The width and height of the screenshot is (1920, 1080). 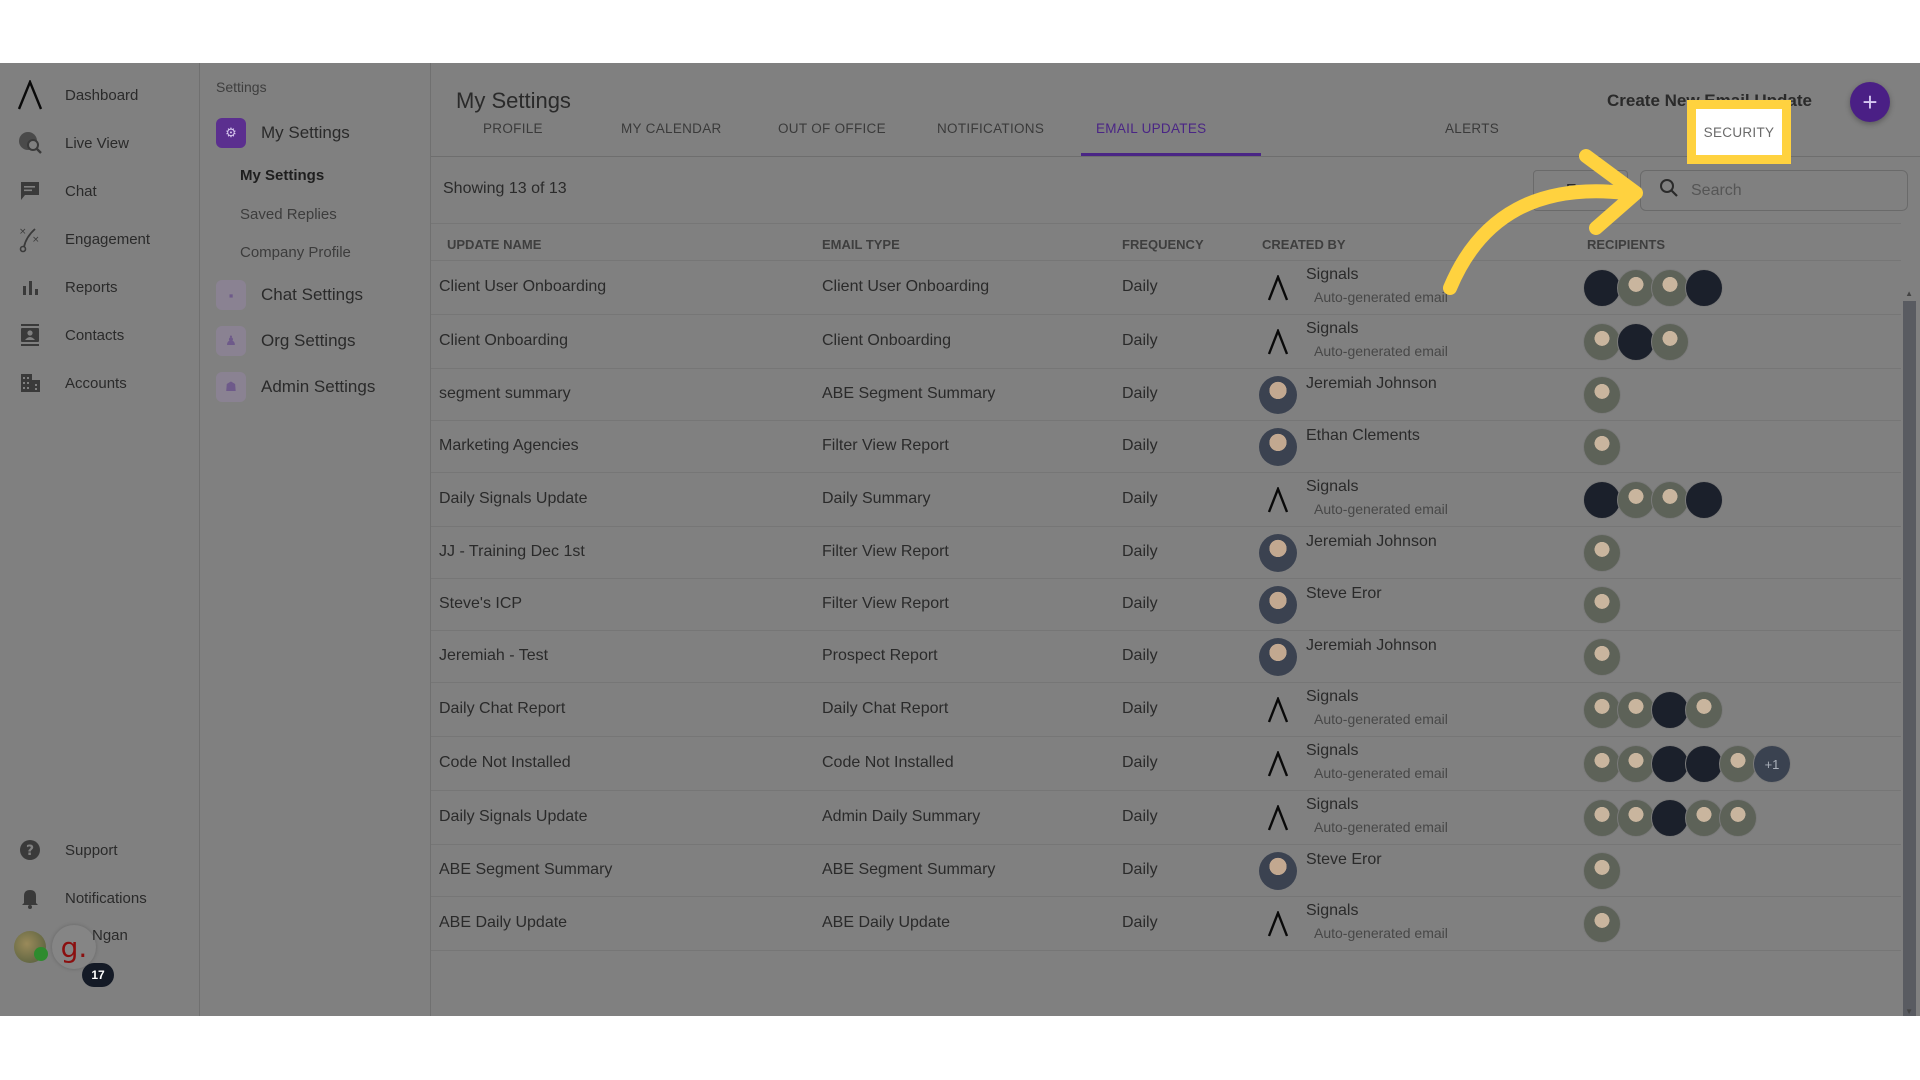 What do you see at coordinates (509, 446) in the screenshot?
I see `update-name-cell: Marketing Agencies` at bounding box center [509, 446].